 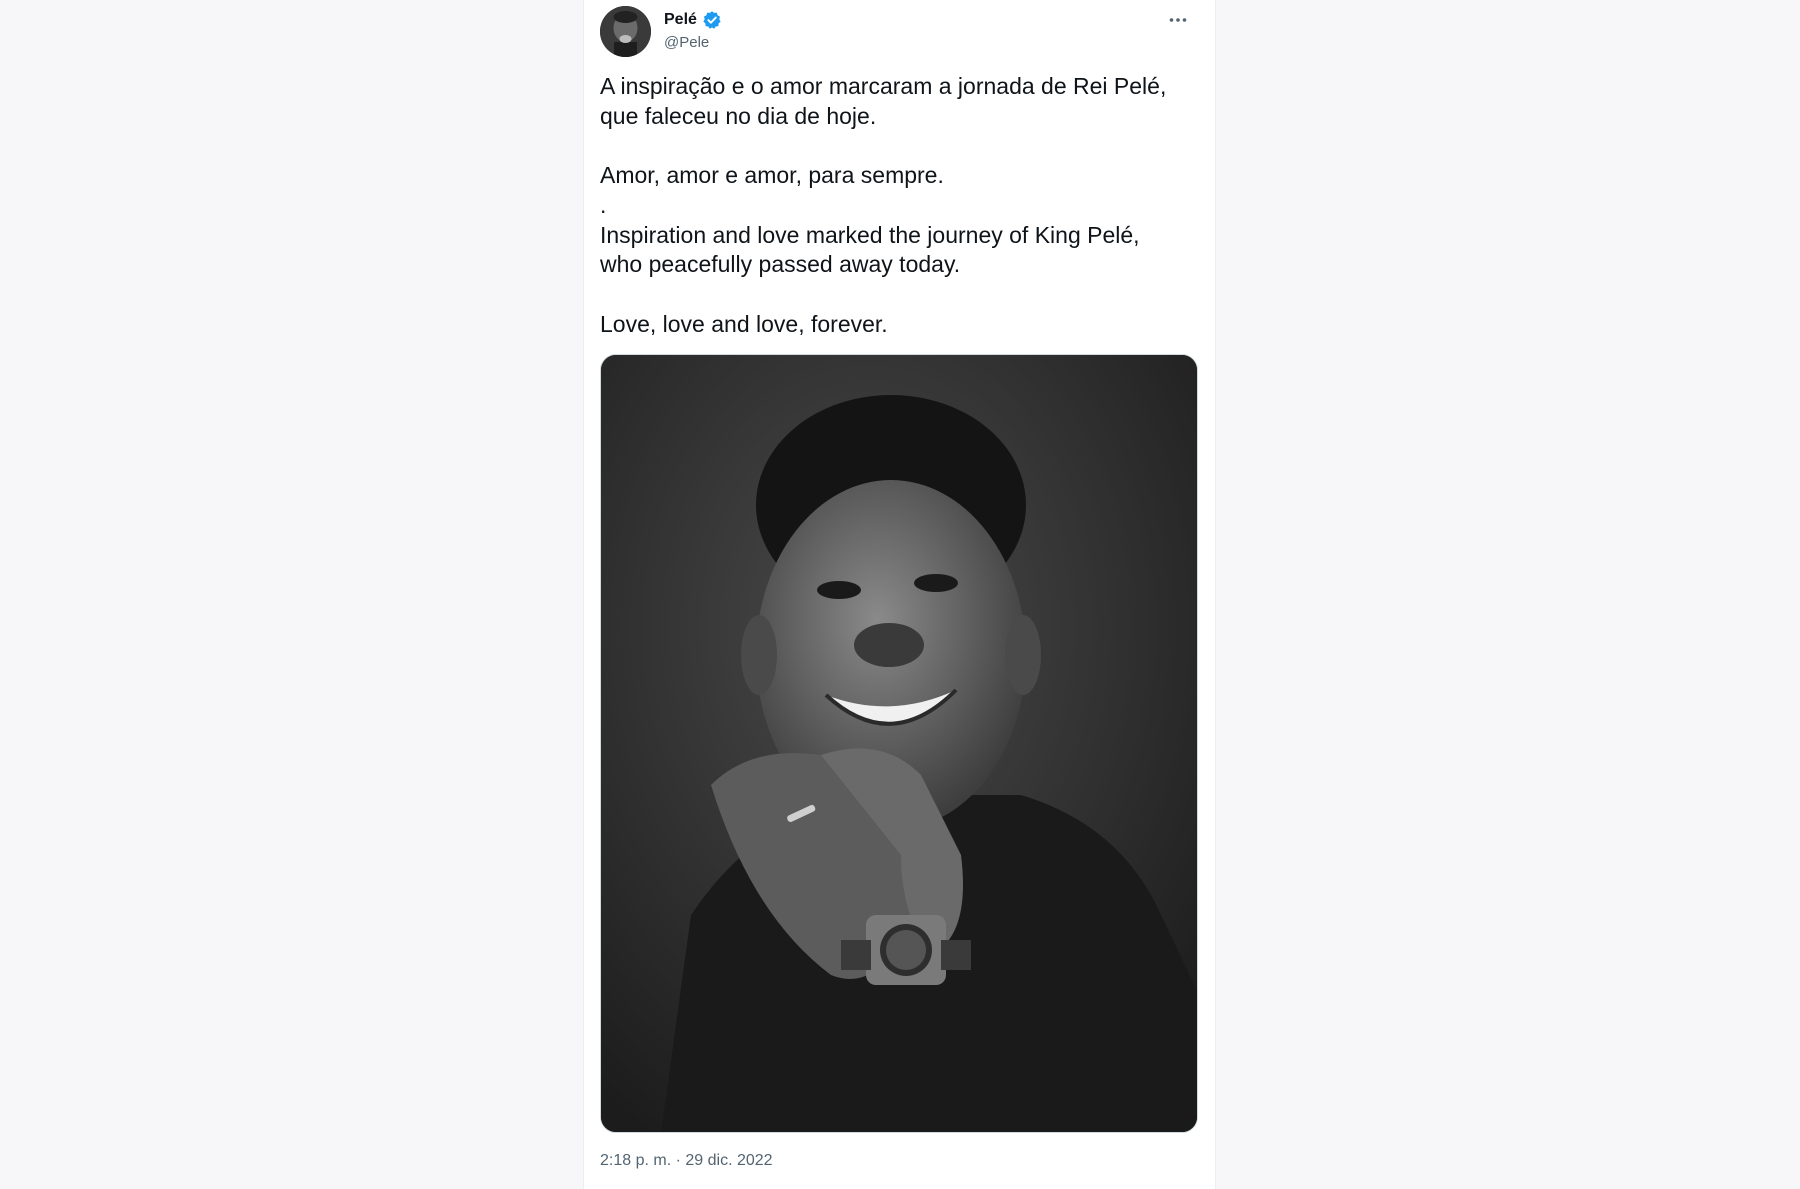 I want to click on name-row: Pelé, so click(x=693, y=20).